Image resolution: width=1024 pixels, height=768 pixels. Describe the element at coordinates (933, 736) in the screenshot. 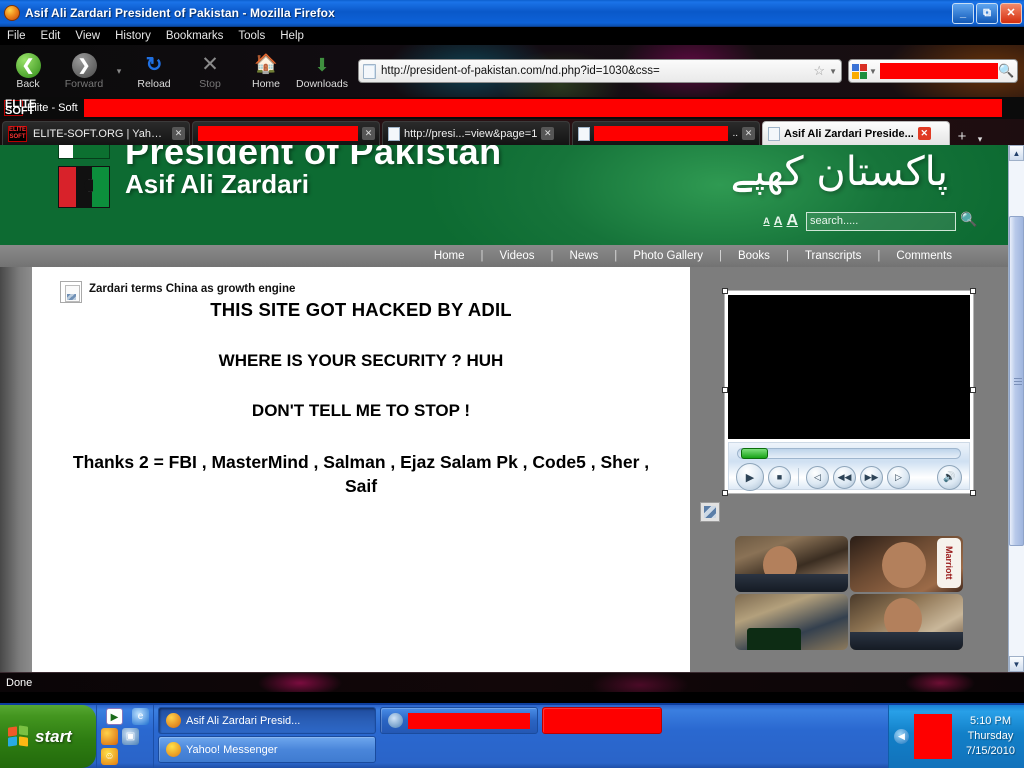

I see `tray-redacted-icons` at that location.